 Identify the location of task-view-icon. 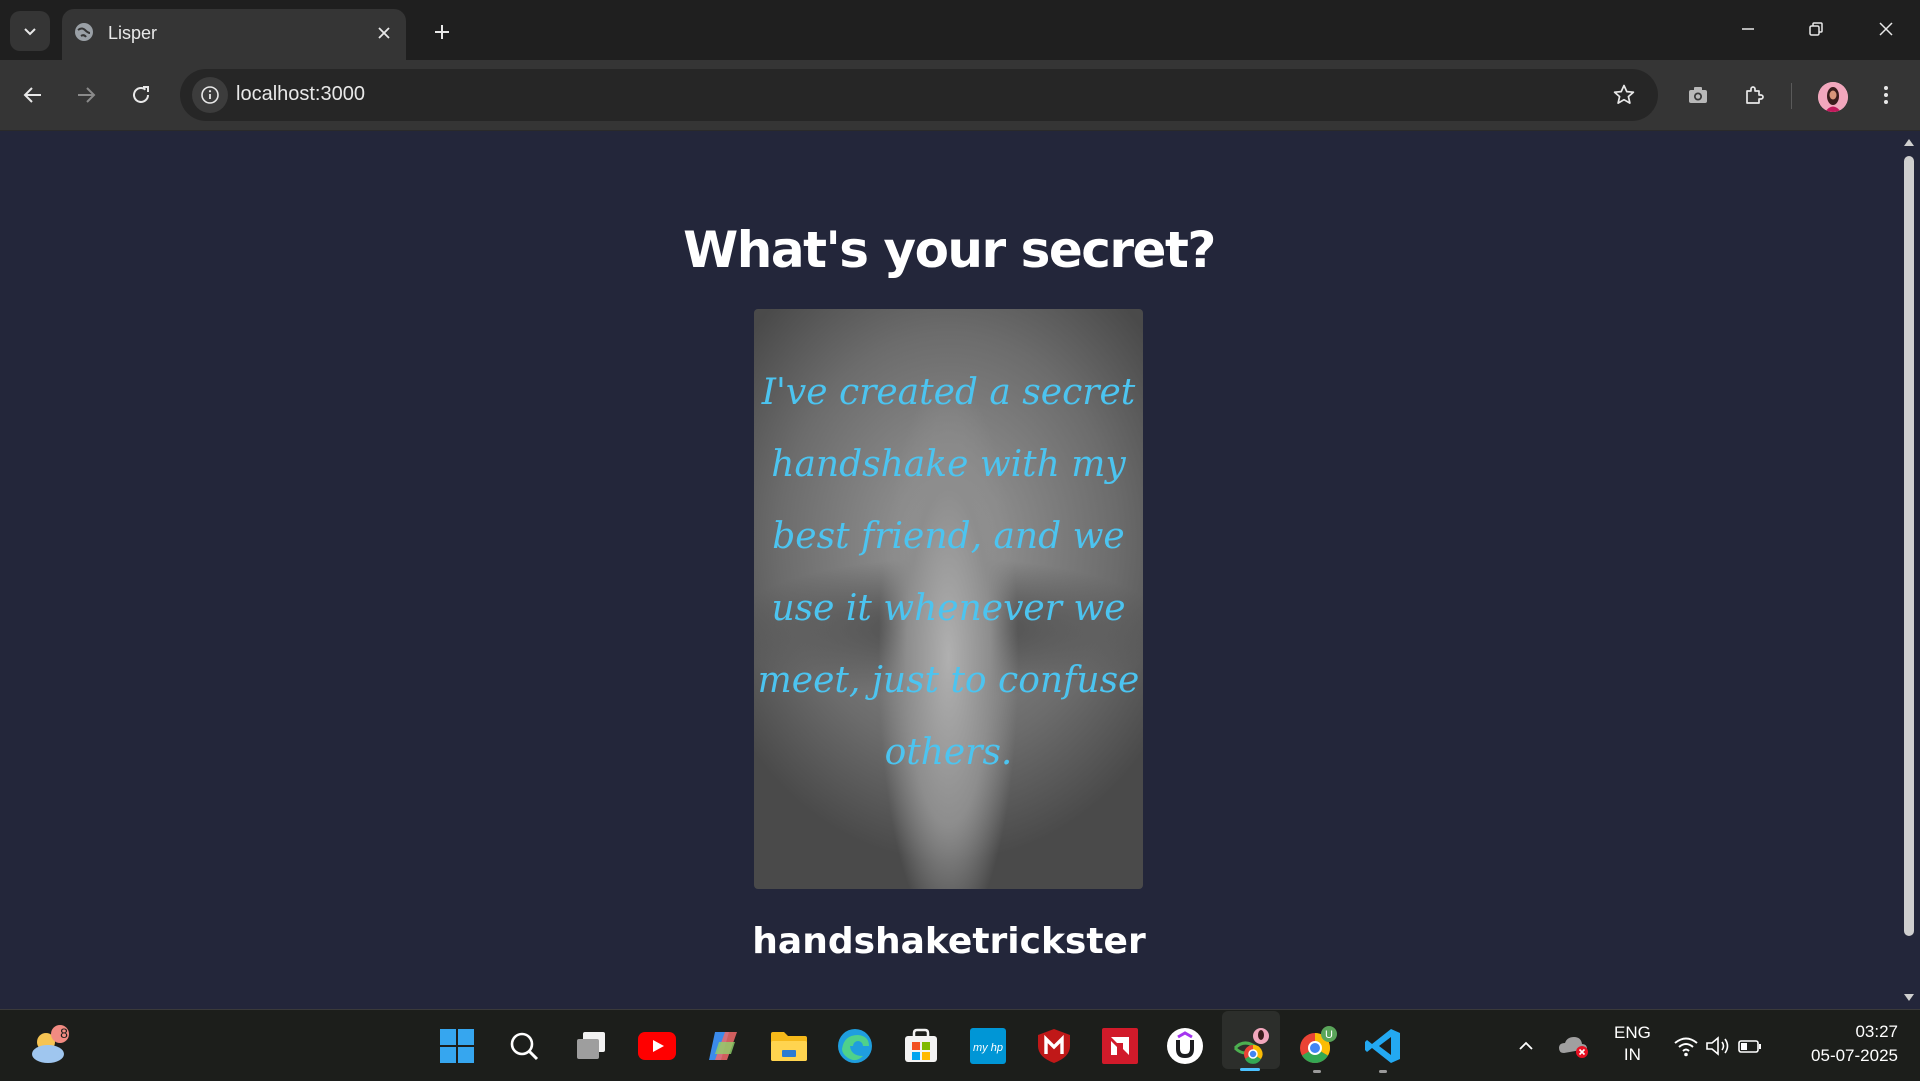
(591, 1045).